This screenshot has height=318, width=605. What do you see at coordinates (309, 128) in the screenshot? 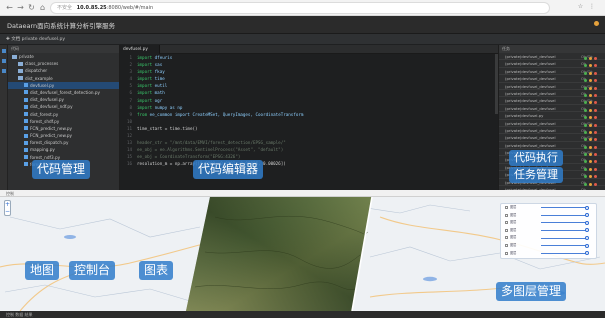
I see `code-line: 11 time_start = time.time()` at bounding box center [309, 128].